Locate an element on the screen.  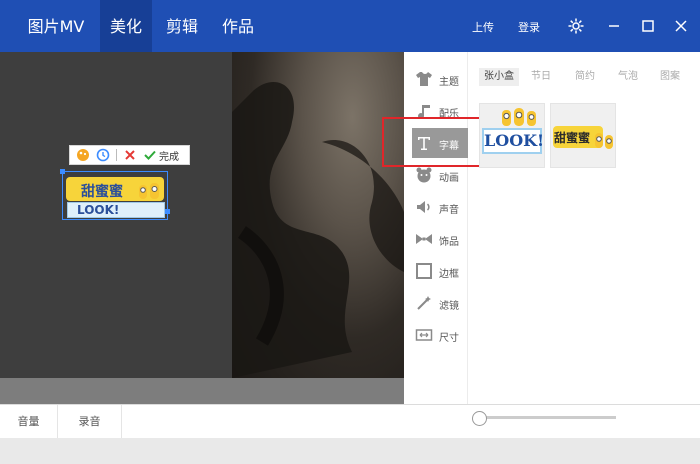
side-item-frame: 边框 is located at coordinates (440, 271).